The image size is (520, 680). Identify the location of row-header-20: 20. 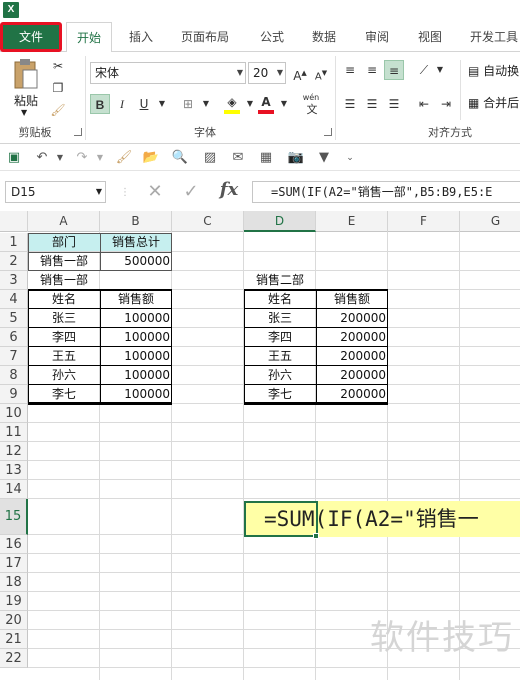
(14, 620).